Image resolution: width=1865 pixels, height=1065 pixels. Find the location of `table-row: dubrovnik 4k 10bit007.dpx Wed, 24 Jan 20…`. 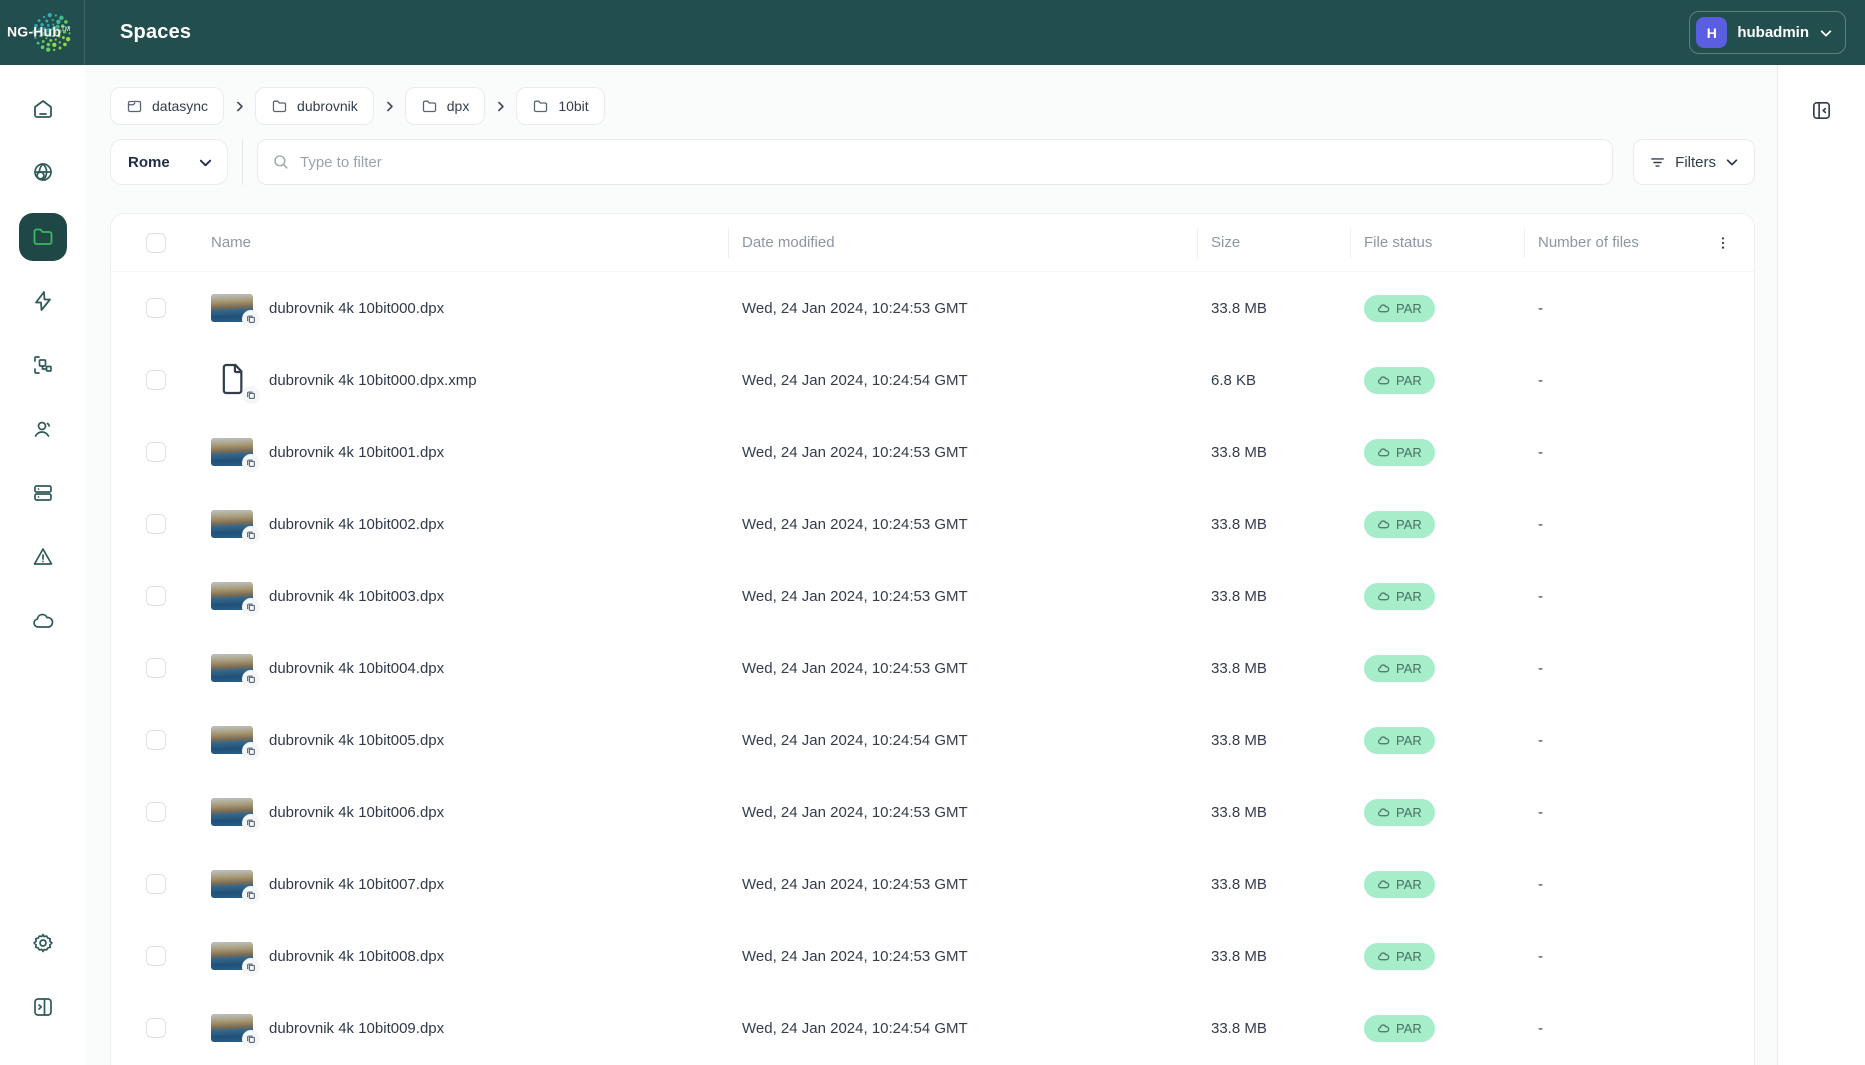

table-row: dubrovnik 4k 10bit007.dpx Wed, 24 Jan 20… is located at coordinates (932, 884).